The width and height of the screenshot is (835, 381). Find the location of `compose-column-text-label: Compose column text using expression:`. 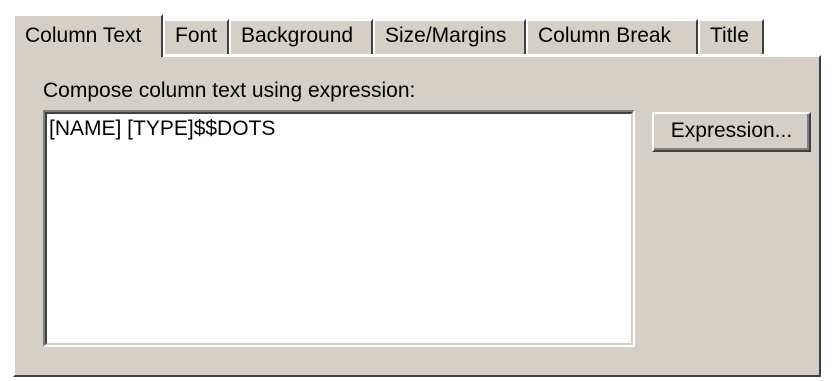

compose-column-text-label: Compose column text using expression: is located at coordinates (229, 90).